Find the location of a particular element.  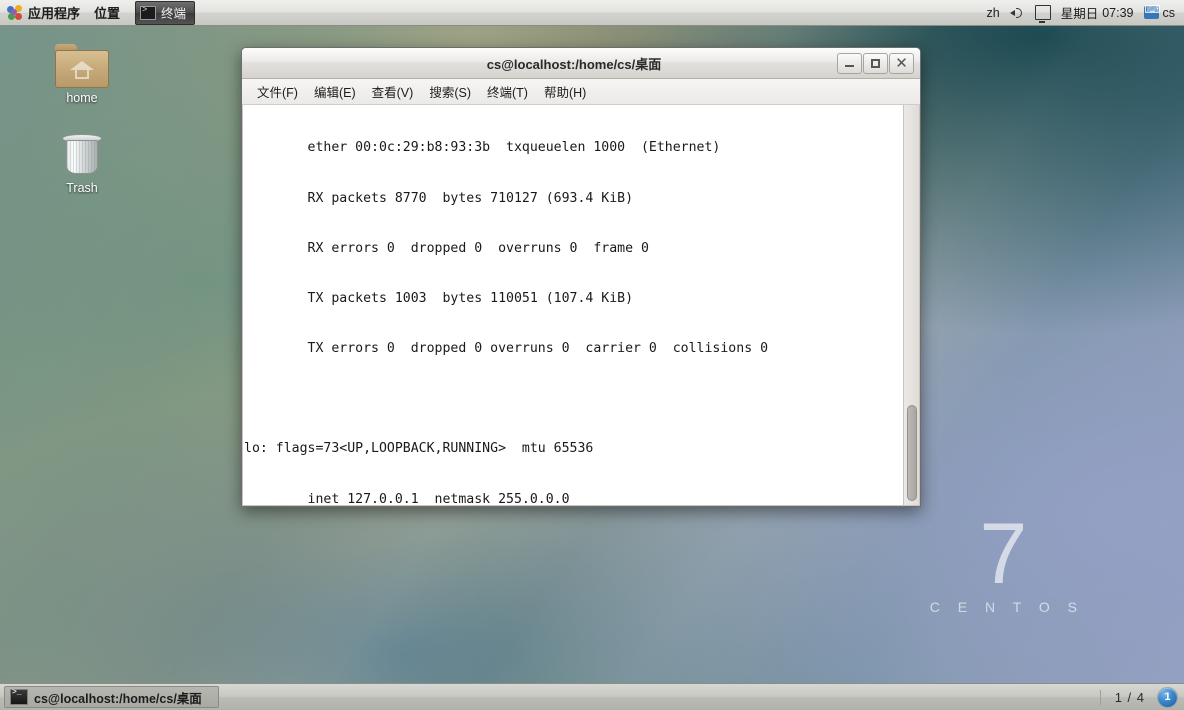

menu-view: 查看(V) is located at coordinates (393, 91).